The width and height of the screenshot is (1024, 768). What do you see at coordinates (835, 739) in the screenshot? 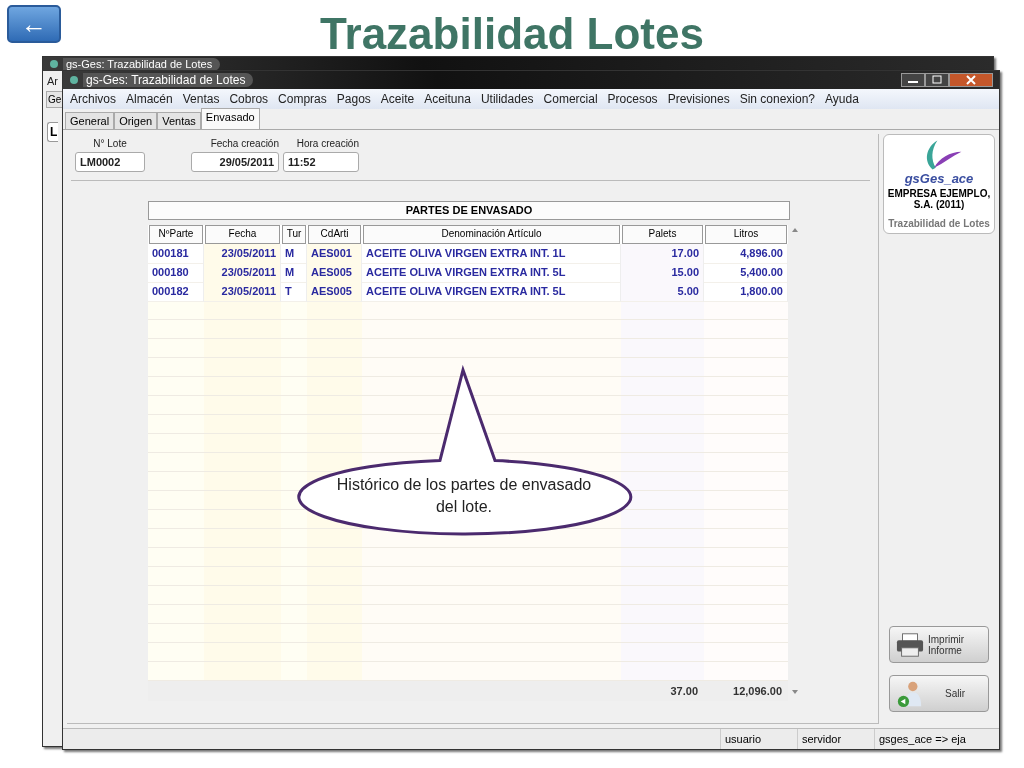
I see `status-text: servidor` at bounding box center [835, 739].